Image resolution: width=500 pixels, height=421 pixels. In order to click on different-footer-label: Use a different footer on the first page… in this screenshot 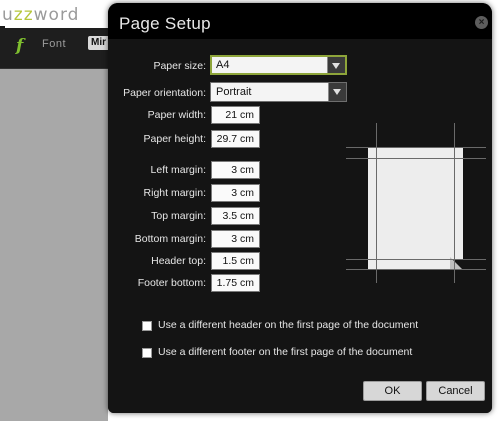, I will do `click(285, 352)`.